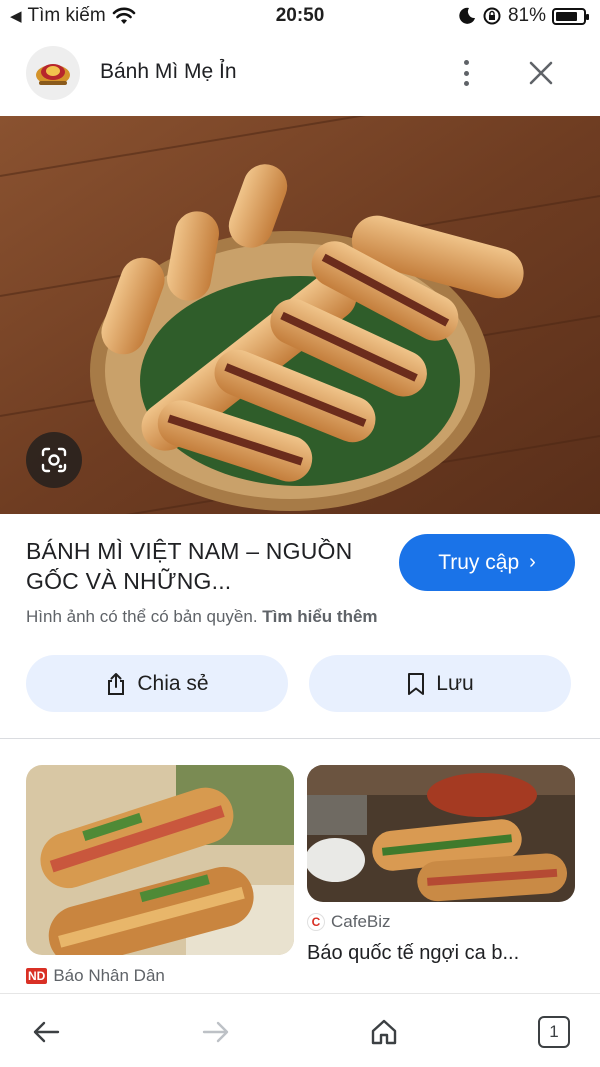  Describe the element at coordinates (54, 460) in the screenshot. I see `lens-icon` at that location.